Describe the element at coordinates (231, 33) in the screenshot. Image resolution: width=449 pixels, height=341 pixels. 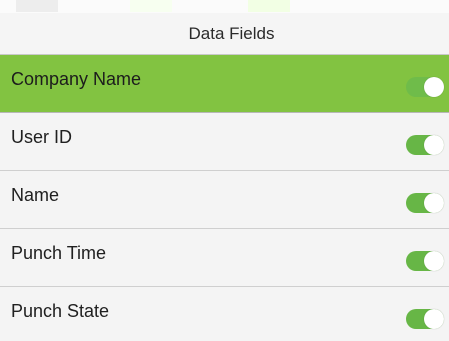
I see `page-title: Data Fields` at that location.